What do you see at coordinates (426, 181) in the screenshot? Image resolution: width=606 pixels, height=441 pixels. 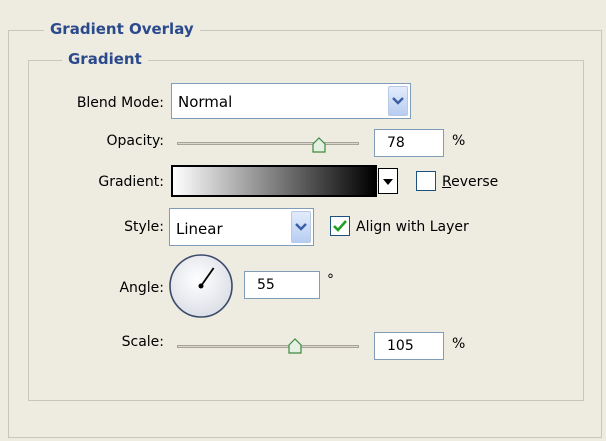 I see `reverse-checkbox` at bounding box center [426, 181].